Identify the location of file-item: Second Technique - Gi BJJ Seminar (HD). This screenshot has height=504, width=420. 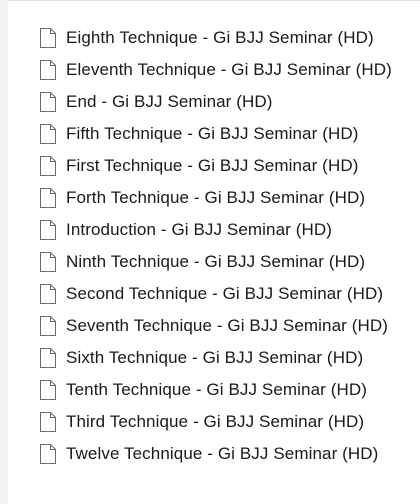
(215, 294).